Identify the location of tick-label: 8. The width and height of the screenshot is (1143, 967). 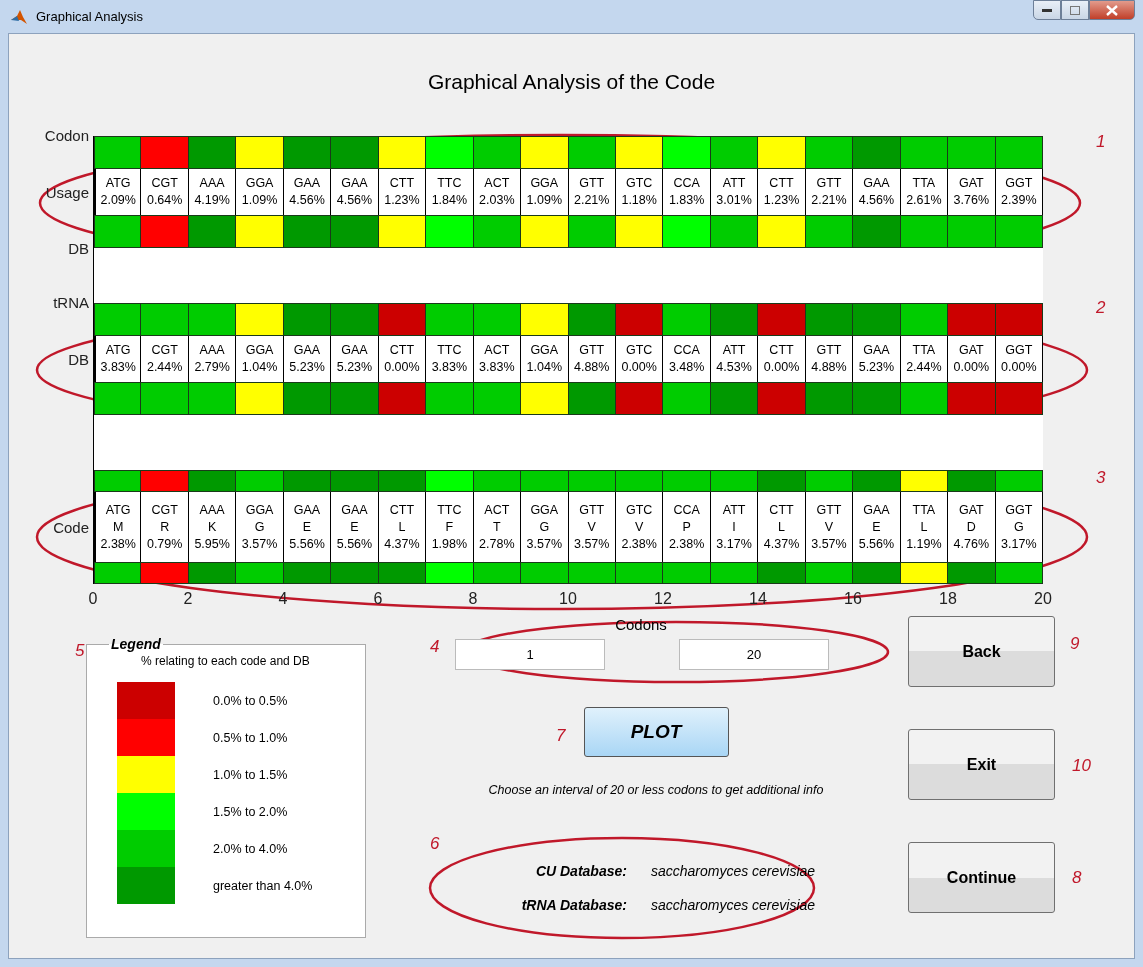
(473, 599).